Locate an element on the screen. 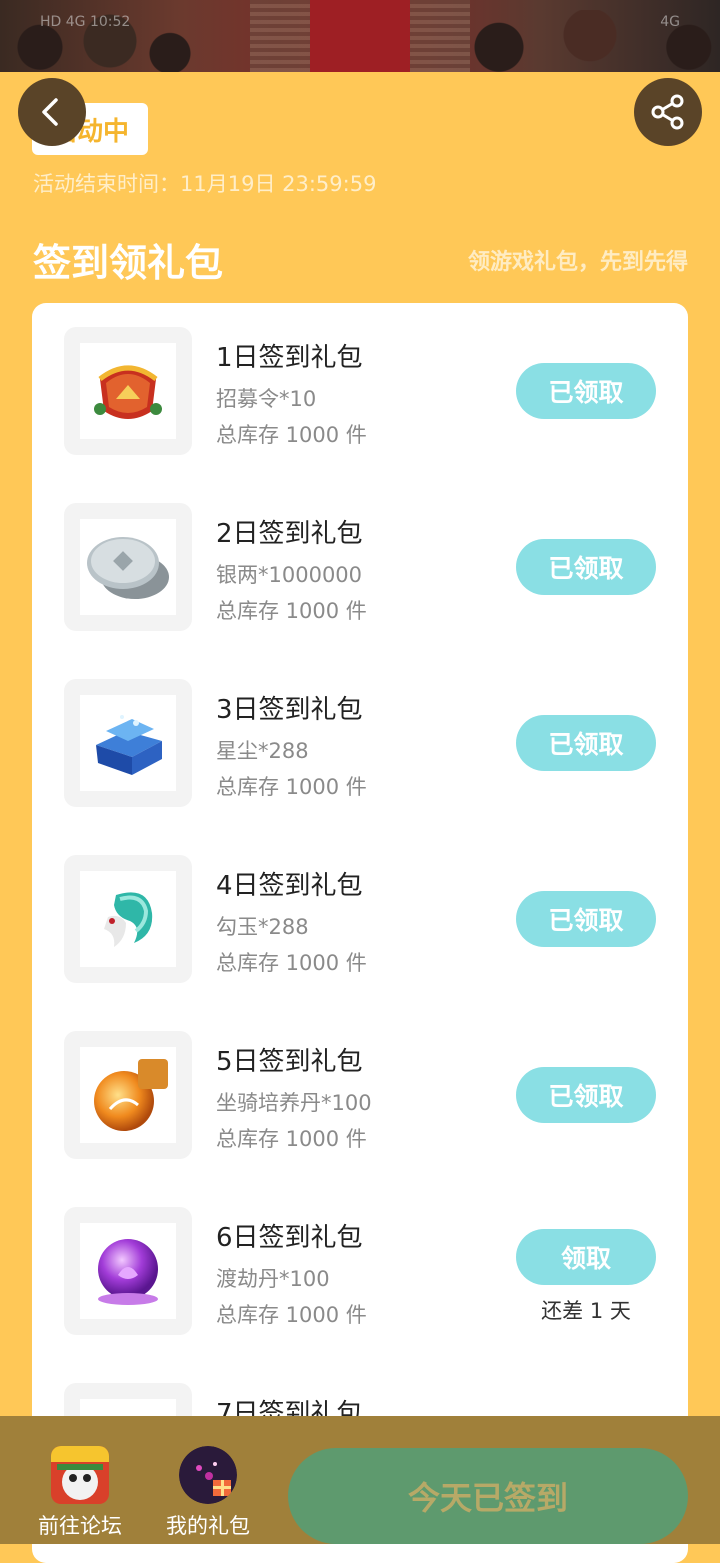  signed-in-button: 今天已签到 is located at coordinates (488, 1496).